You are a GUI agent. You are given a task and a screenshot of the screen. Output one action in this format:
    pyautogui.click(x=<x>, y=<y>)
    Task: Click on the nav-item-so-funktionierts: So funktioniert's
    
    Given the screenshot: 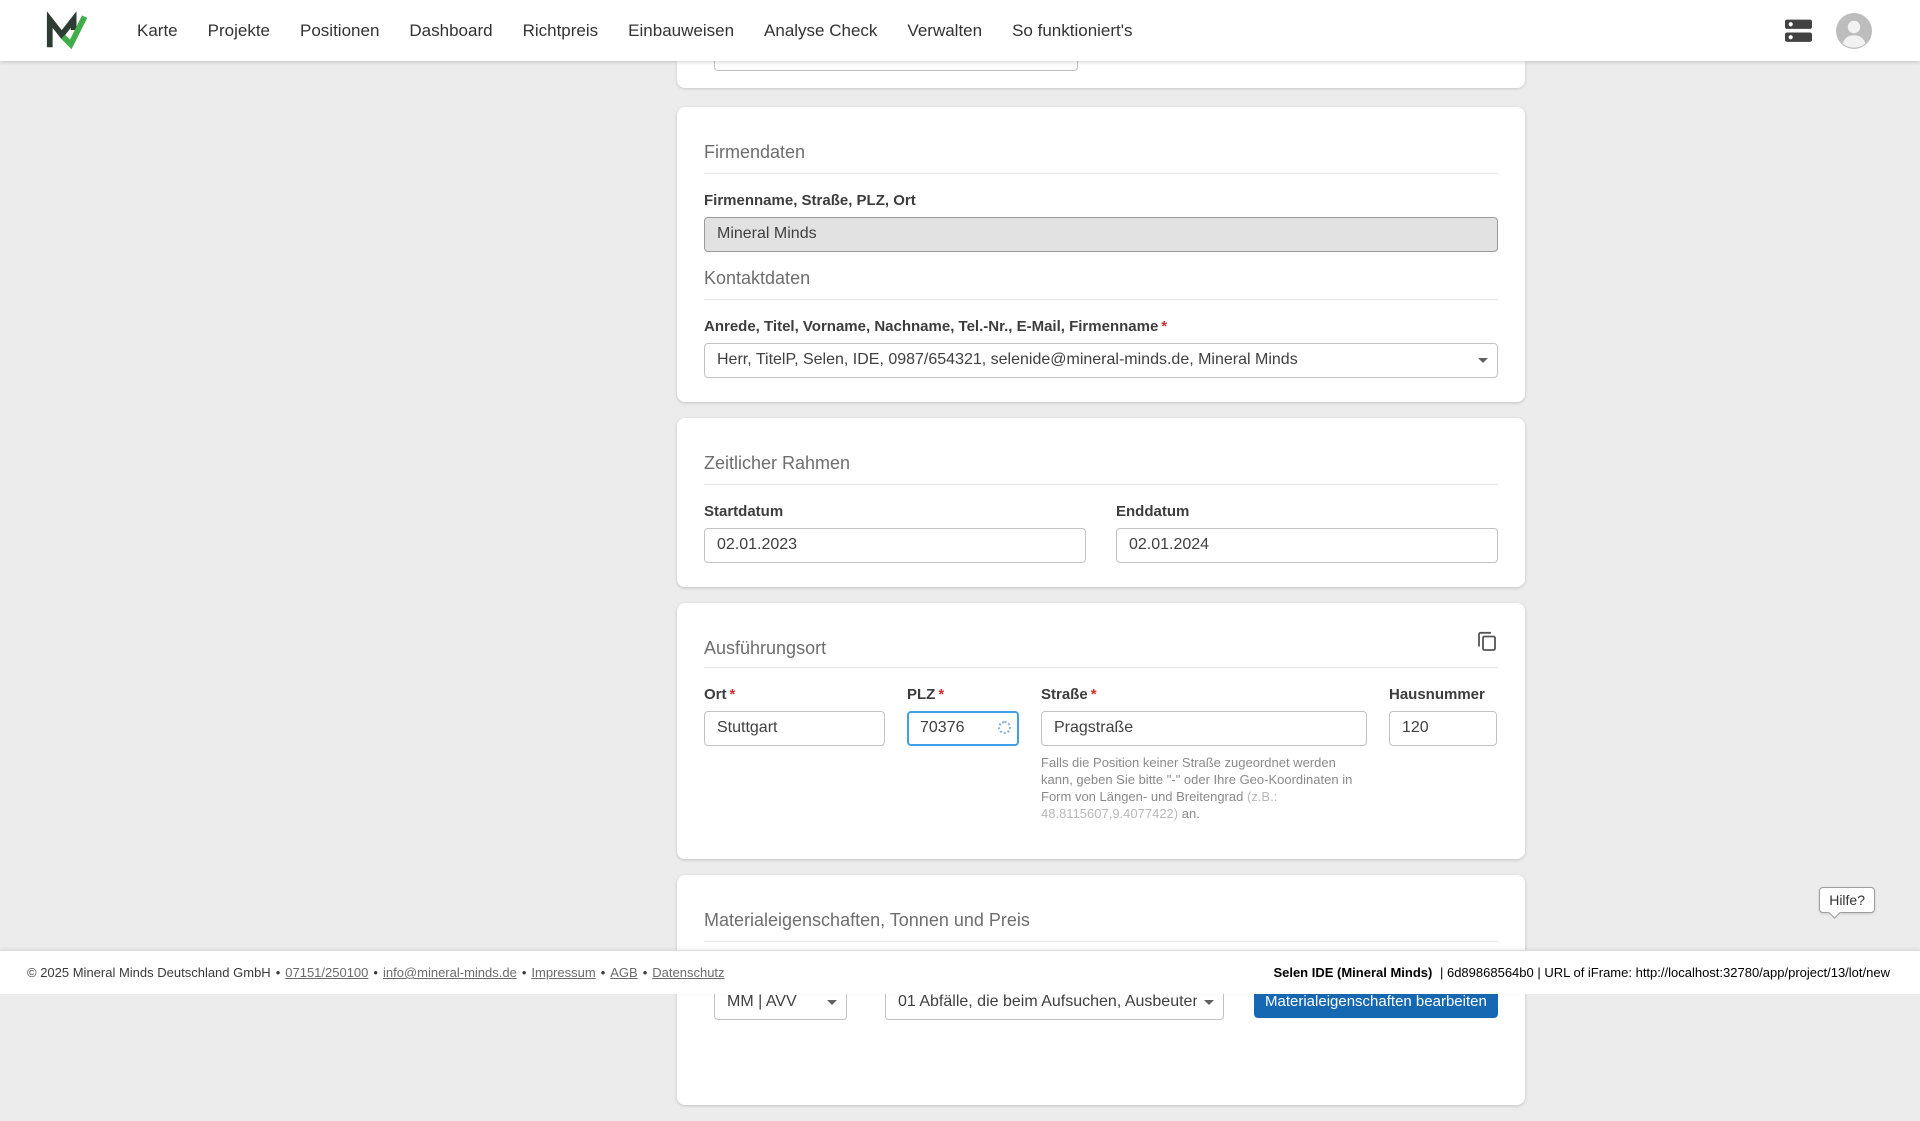 What is the action you would take?
    pyautogui.click(x=1072, y=31)
    